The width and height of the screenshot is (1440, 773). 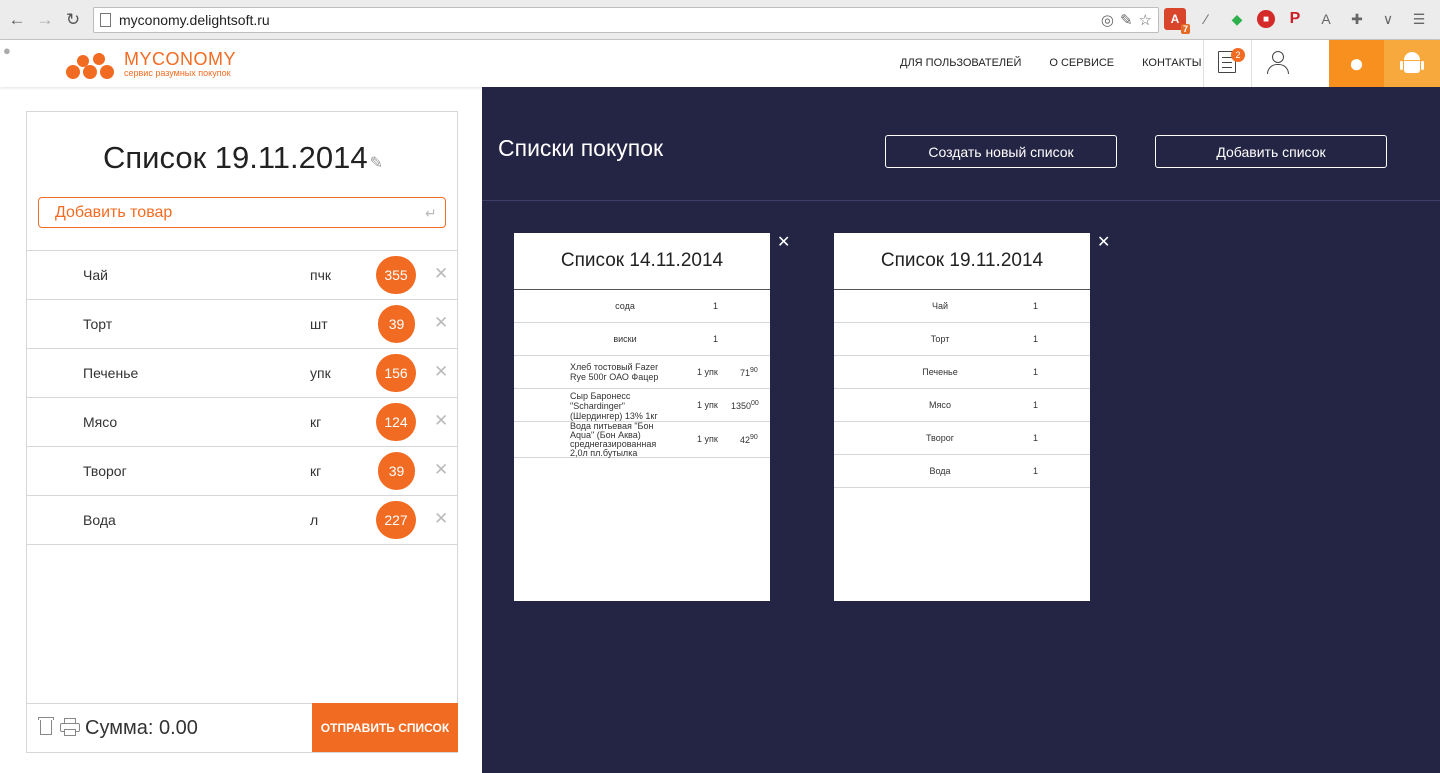 I want to click on item-unit: пчк, so click(x=320, y=275).